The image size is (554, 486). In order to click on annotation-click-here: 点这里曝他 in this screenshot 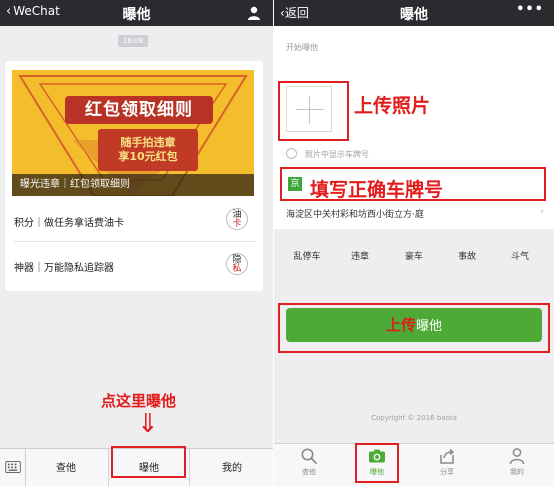, I will do `click(139, 401)`.